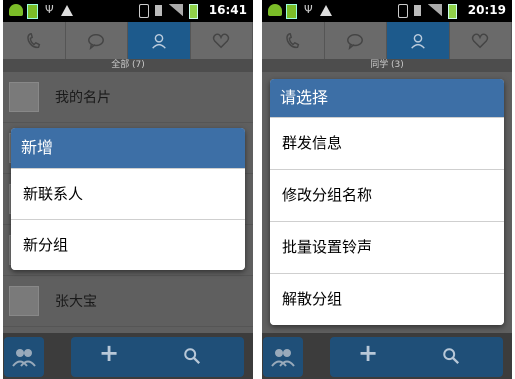 The image size is (515, 379). Describe the element at coordinates (128, 193) in the screenshot. I see `dialog-option-new-contact: 新联系人` at that location.